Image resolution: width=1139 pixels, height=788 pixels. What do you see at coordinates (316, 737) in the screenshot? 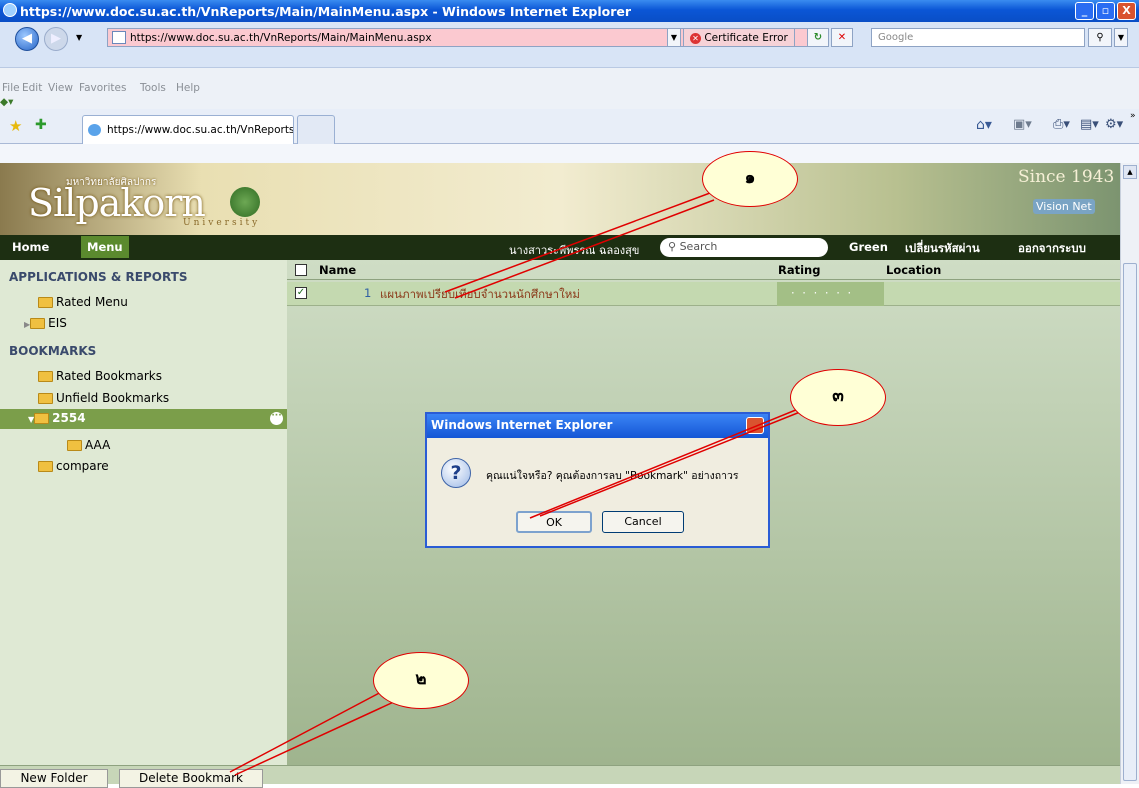
I see `callout-2-line-b` at bounding box center [316, 737].